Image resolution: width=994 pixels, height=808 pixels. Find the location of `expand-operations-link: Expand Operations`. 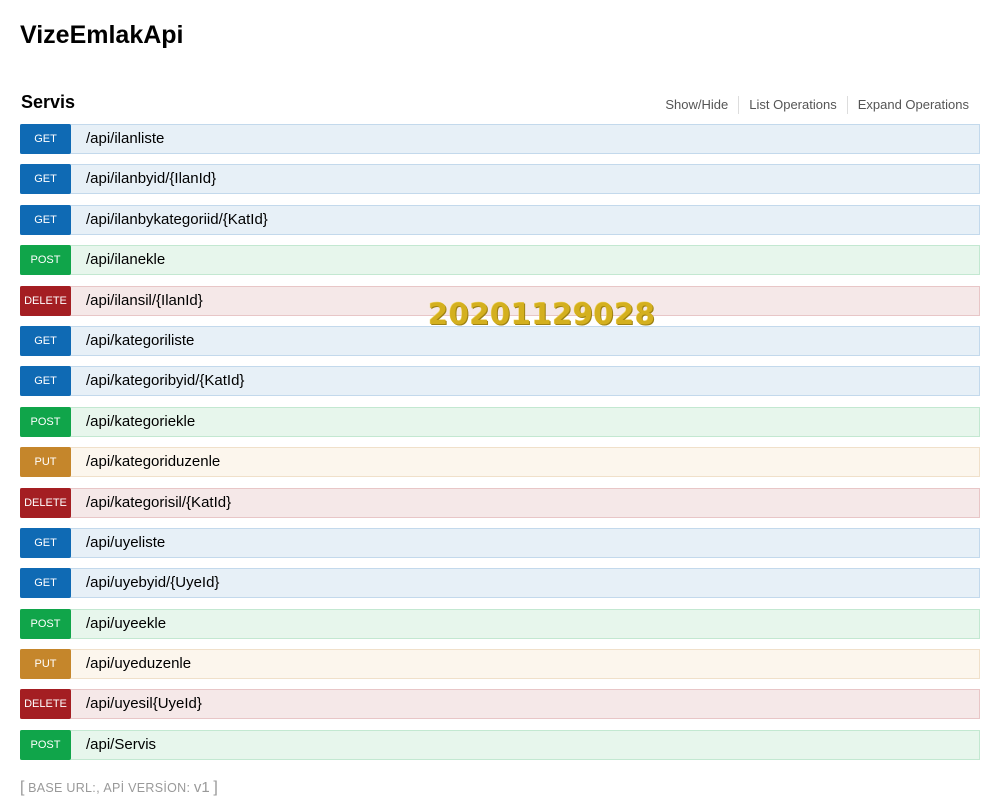

expand-operations-link: Expand Operations is located at coordinates (907, 105).